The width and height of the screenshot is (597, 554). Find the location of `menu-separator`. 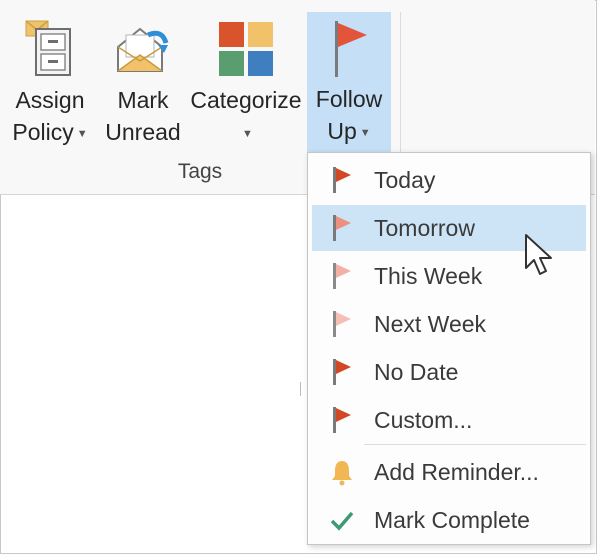

menu-separator is located at coordinates (475, 444).